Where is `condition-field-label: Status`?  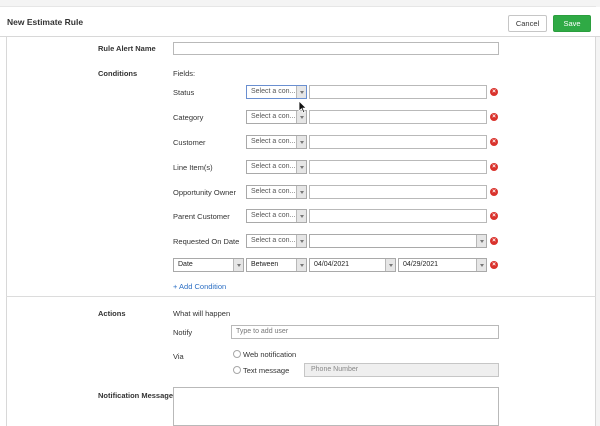
condition-field-label: Status is located at coordinates (184, 92).